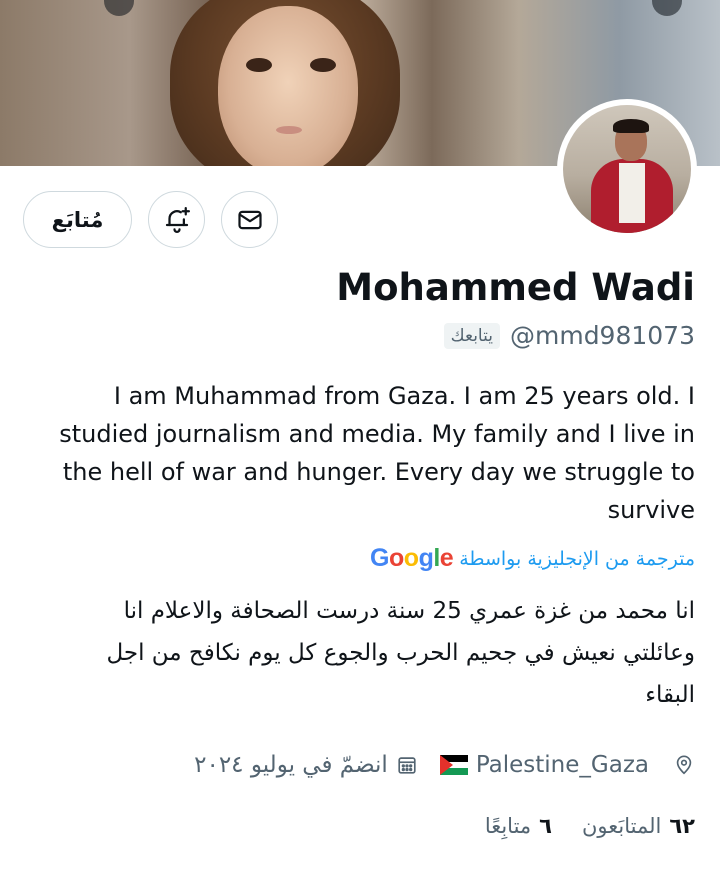  I want to click on following-count-link: ٦ متابِعًا, so click(518, 826).